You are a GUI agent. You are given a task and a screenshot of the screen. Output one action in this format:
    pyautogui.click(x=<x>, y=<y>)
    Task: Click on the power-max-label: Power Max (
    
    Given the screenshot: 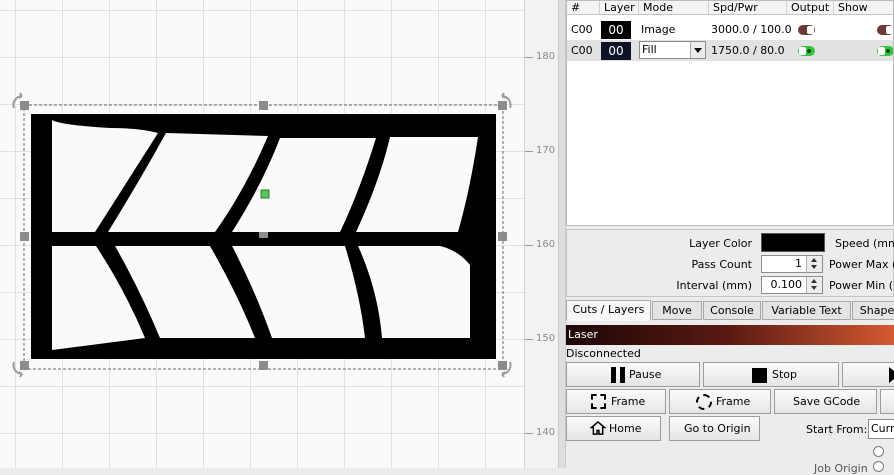 What is the action you would take?
    pyautogui.click(x=861, y=264)
    